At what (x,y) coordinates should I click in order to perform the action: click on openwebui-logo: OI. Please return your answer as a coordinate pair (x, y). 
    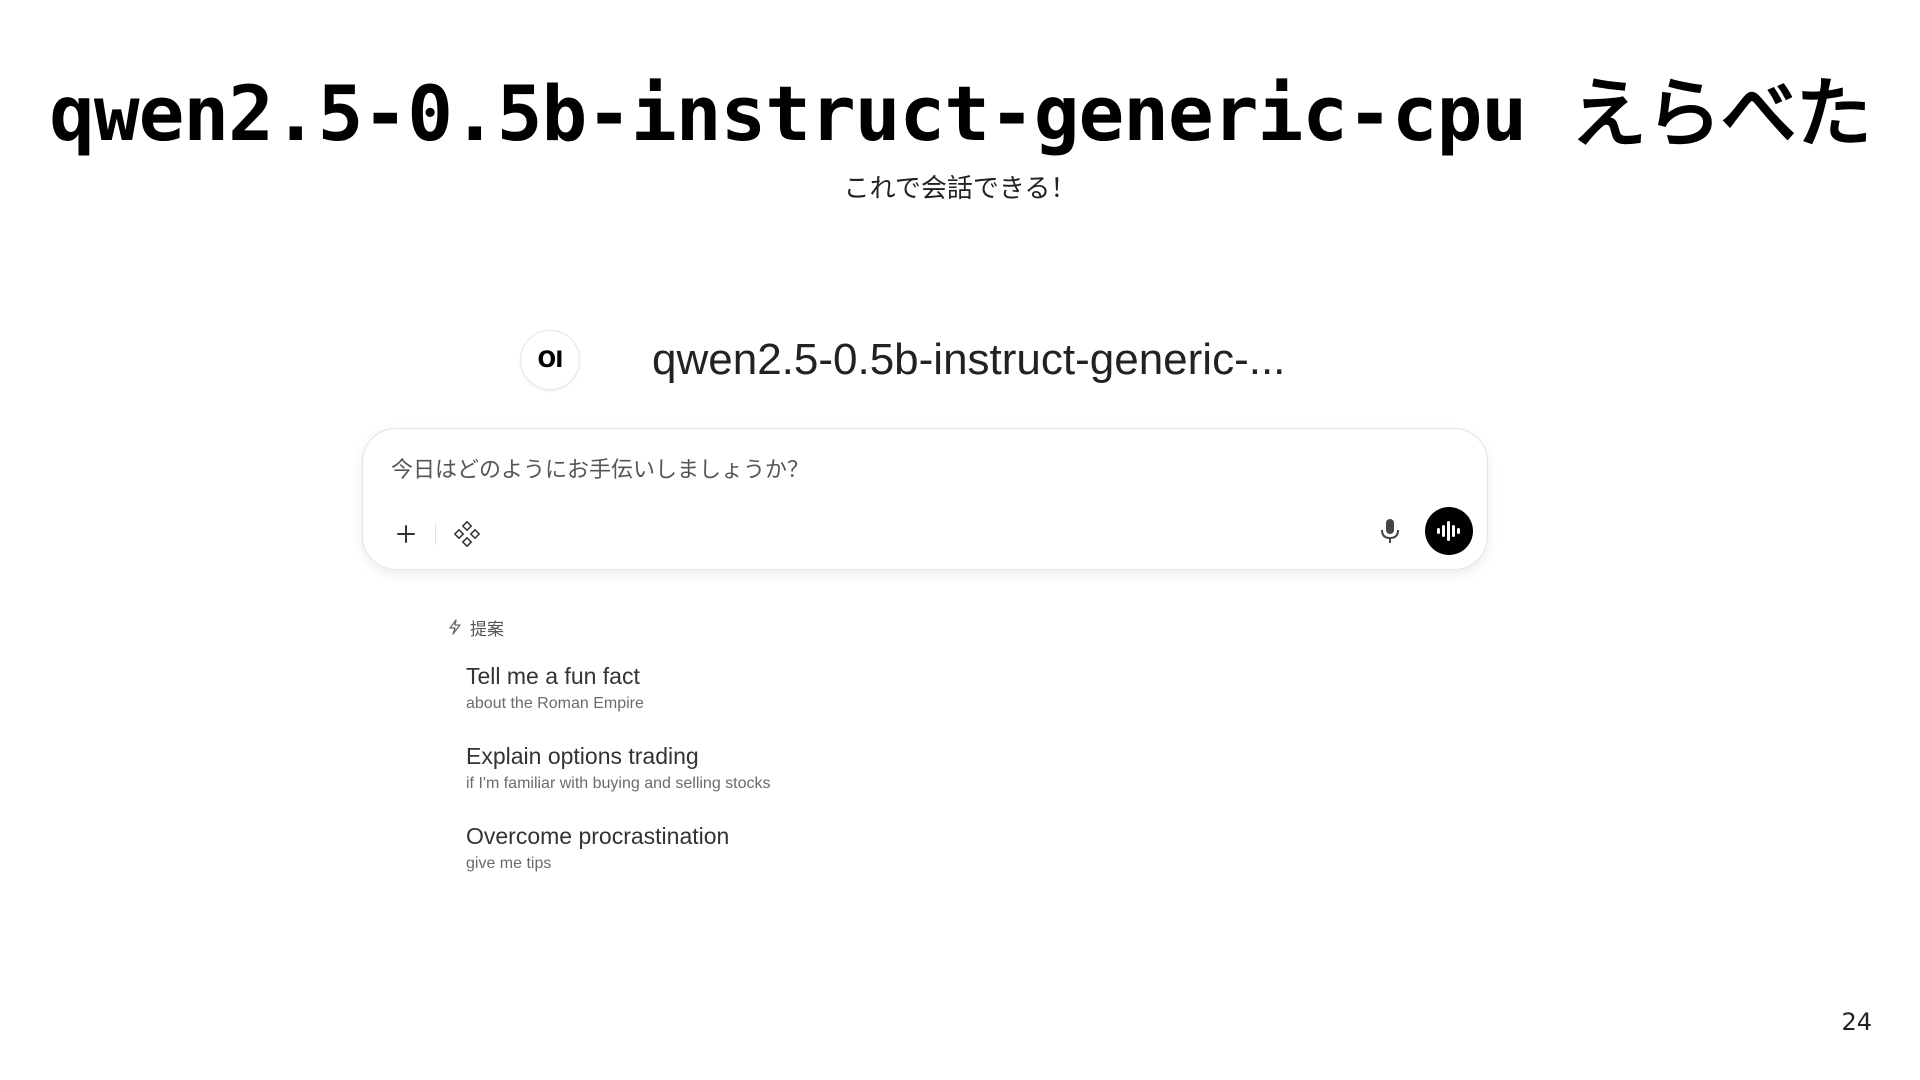
    Looking at the image, I should click on (550, 360).